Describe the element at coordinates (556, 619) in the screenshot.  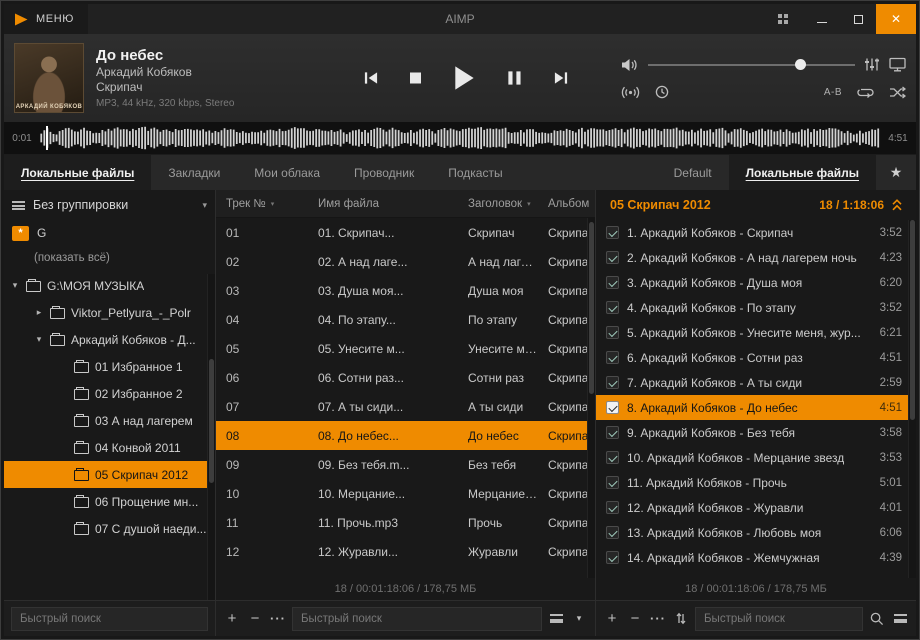
I see `sort-menu-button` at that location.